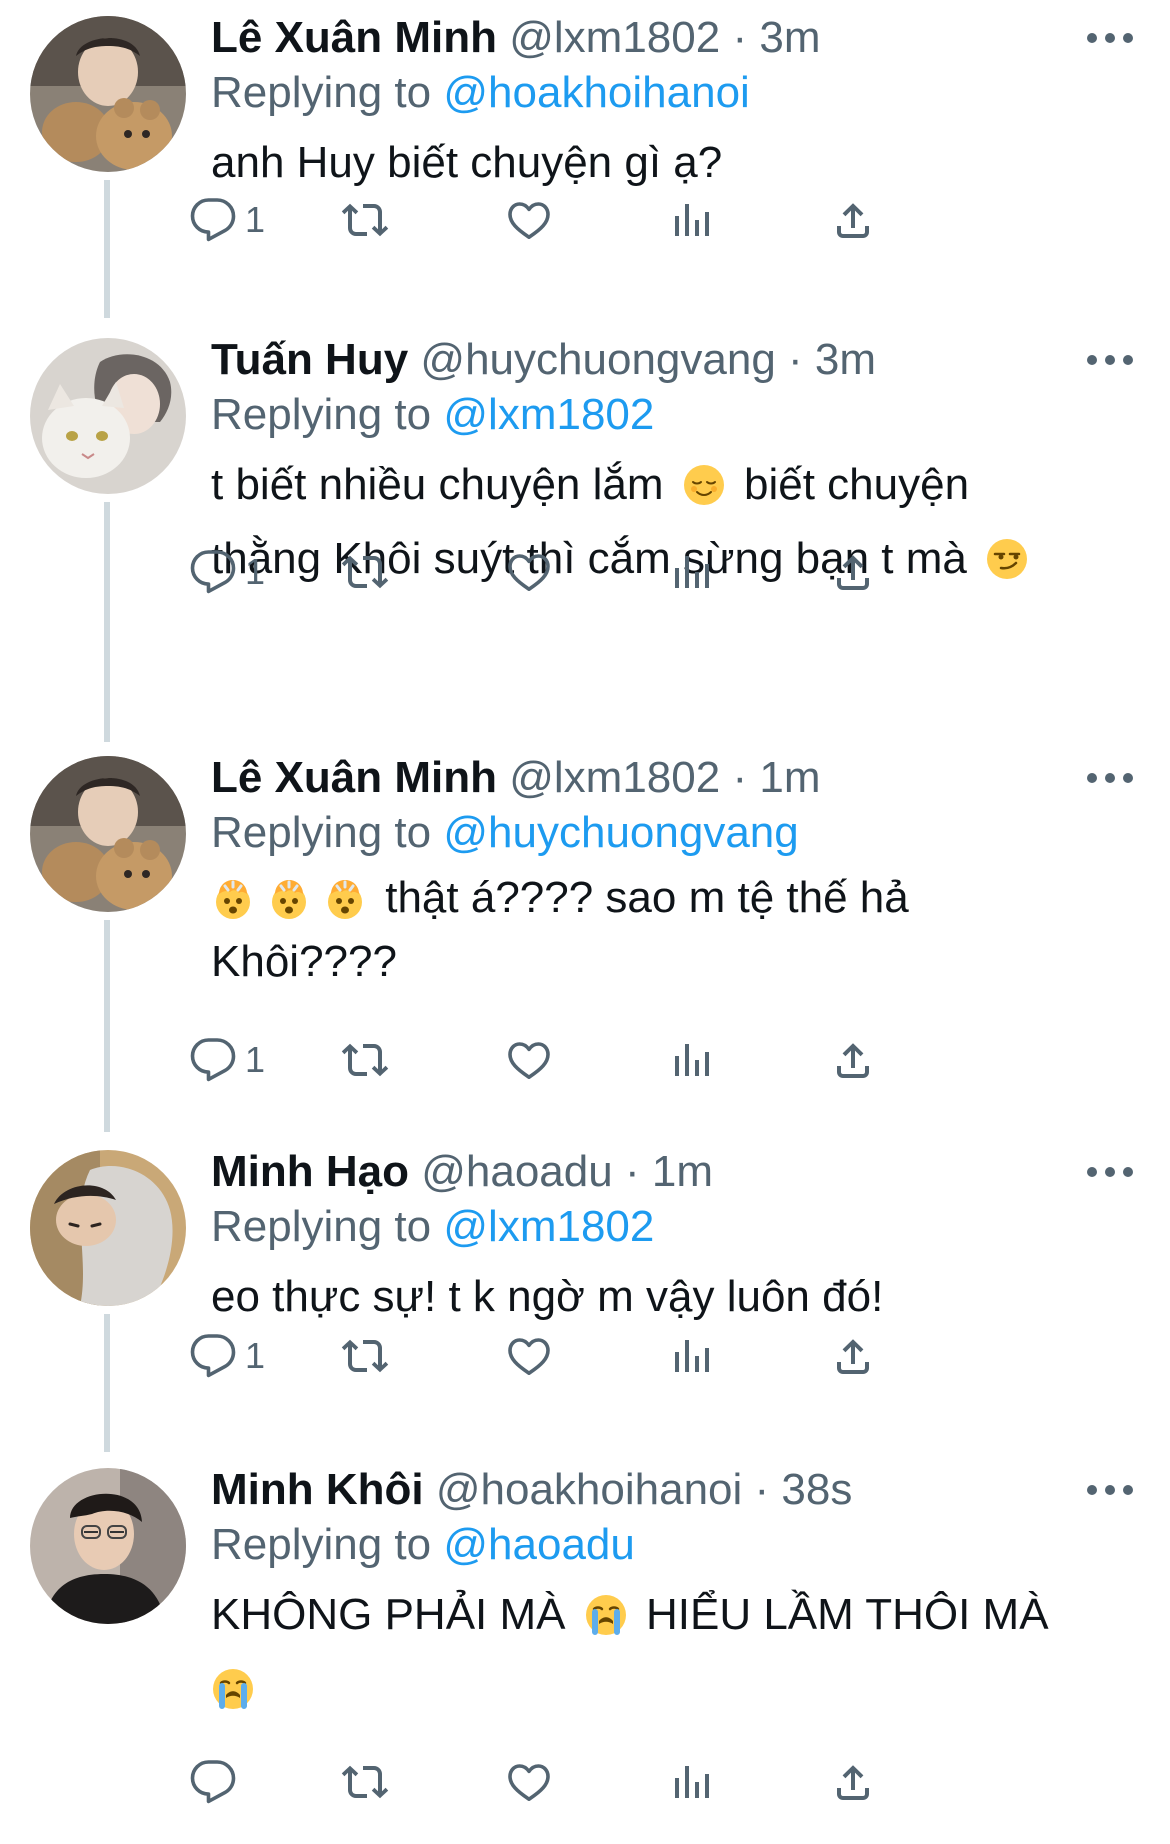  I want to click on tweet-text-fragment: biết chuyện, so click(856, 484).